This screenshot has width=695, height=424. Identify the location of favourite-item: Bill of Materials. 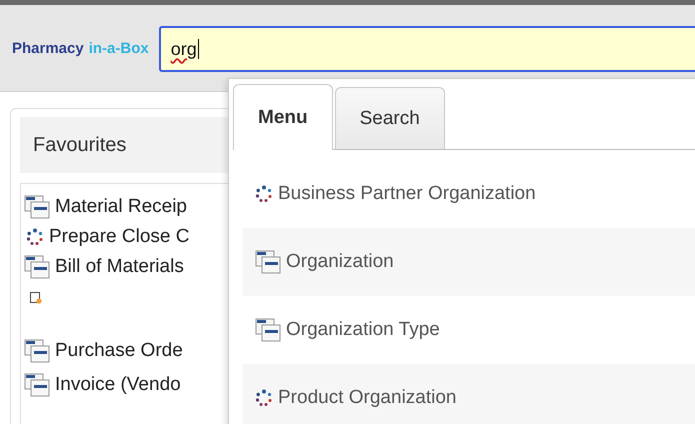
(119, 267).